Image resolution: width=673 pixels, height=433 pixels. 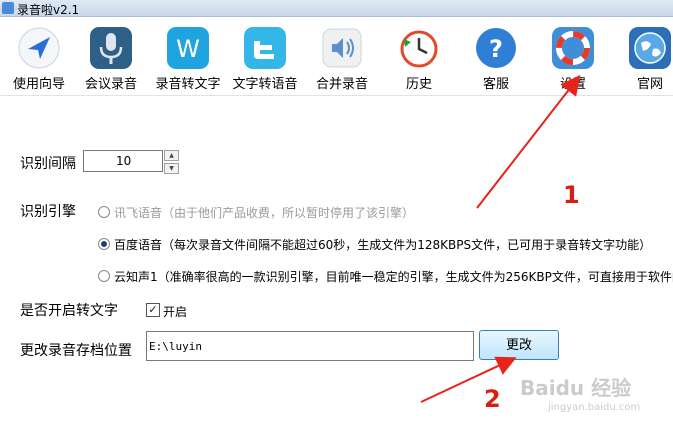 What do you see at coordinates (264, 213) in the screenshot?
I see `engine-option-label: 讯飞语音（由于他们产品收费，所以暂时停用了该引擎）` at bounding box center [264, 213].